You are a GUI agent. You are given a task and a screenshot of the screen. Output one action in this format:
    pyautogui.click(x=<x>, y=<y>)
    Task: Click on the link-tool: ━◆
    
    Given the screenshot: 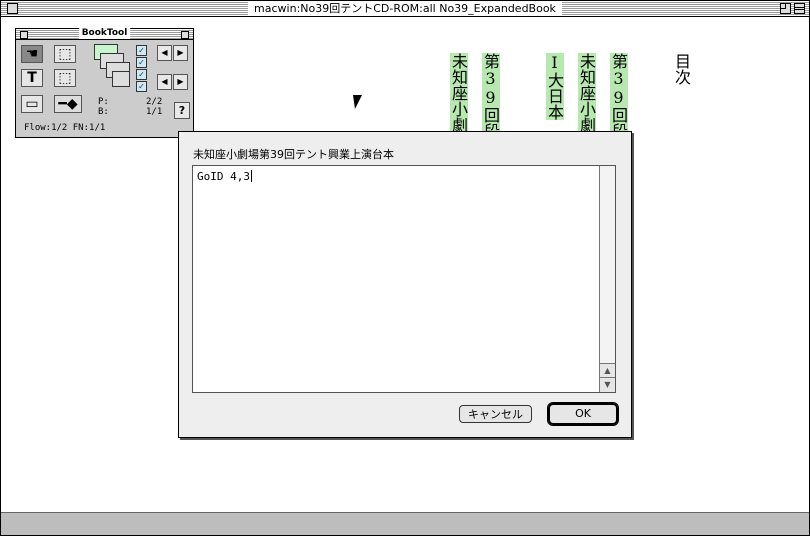 What is the action you would take?
    pyautogui.click(x=68, y=104)
    